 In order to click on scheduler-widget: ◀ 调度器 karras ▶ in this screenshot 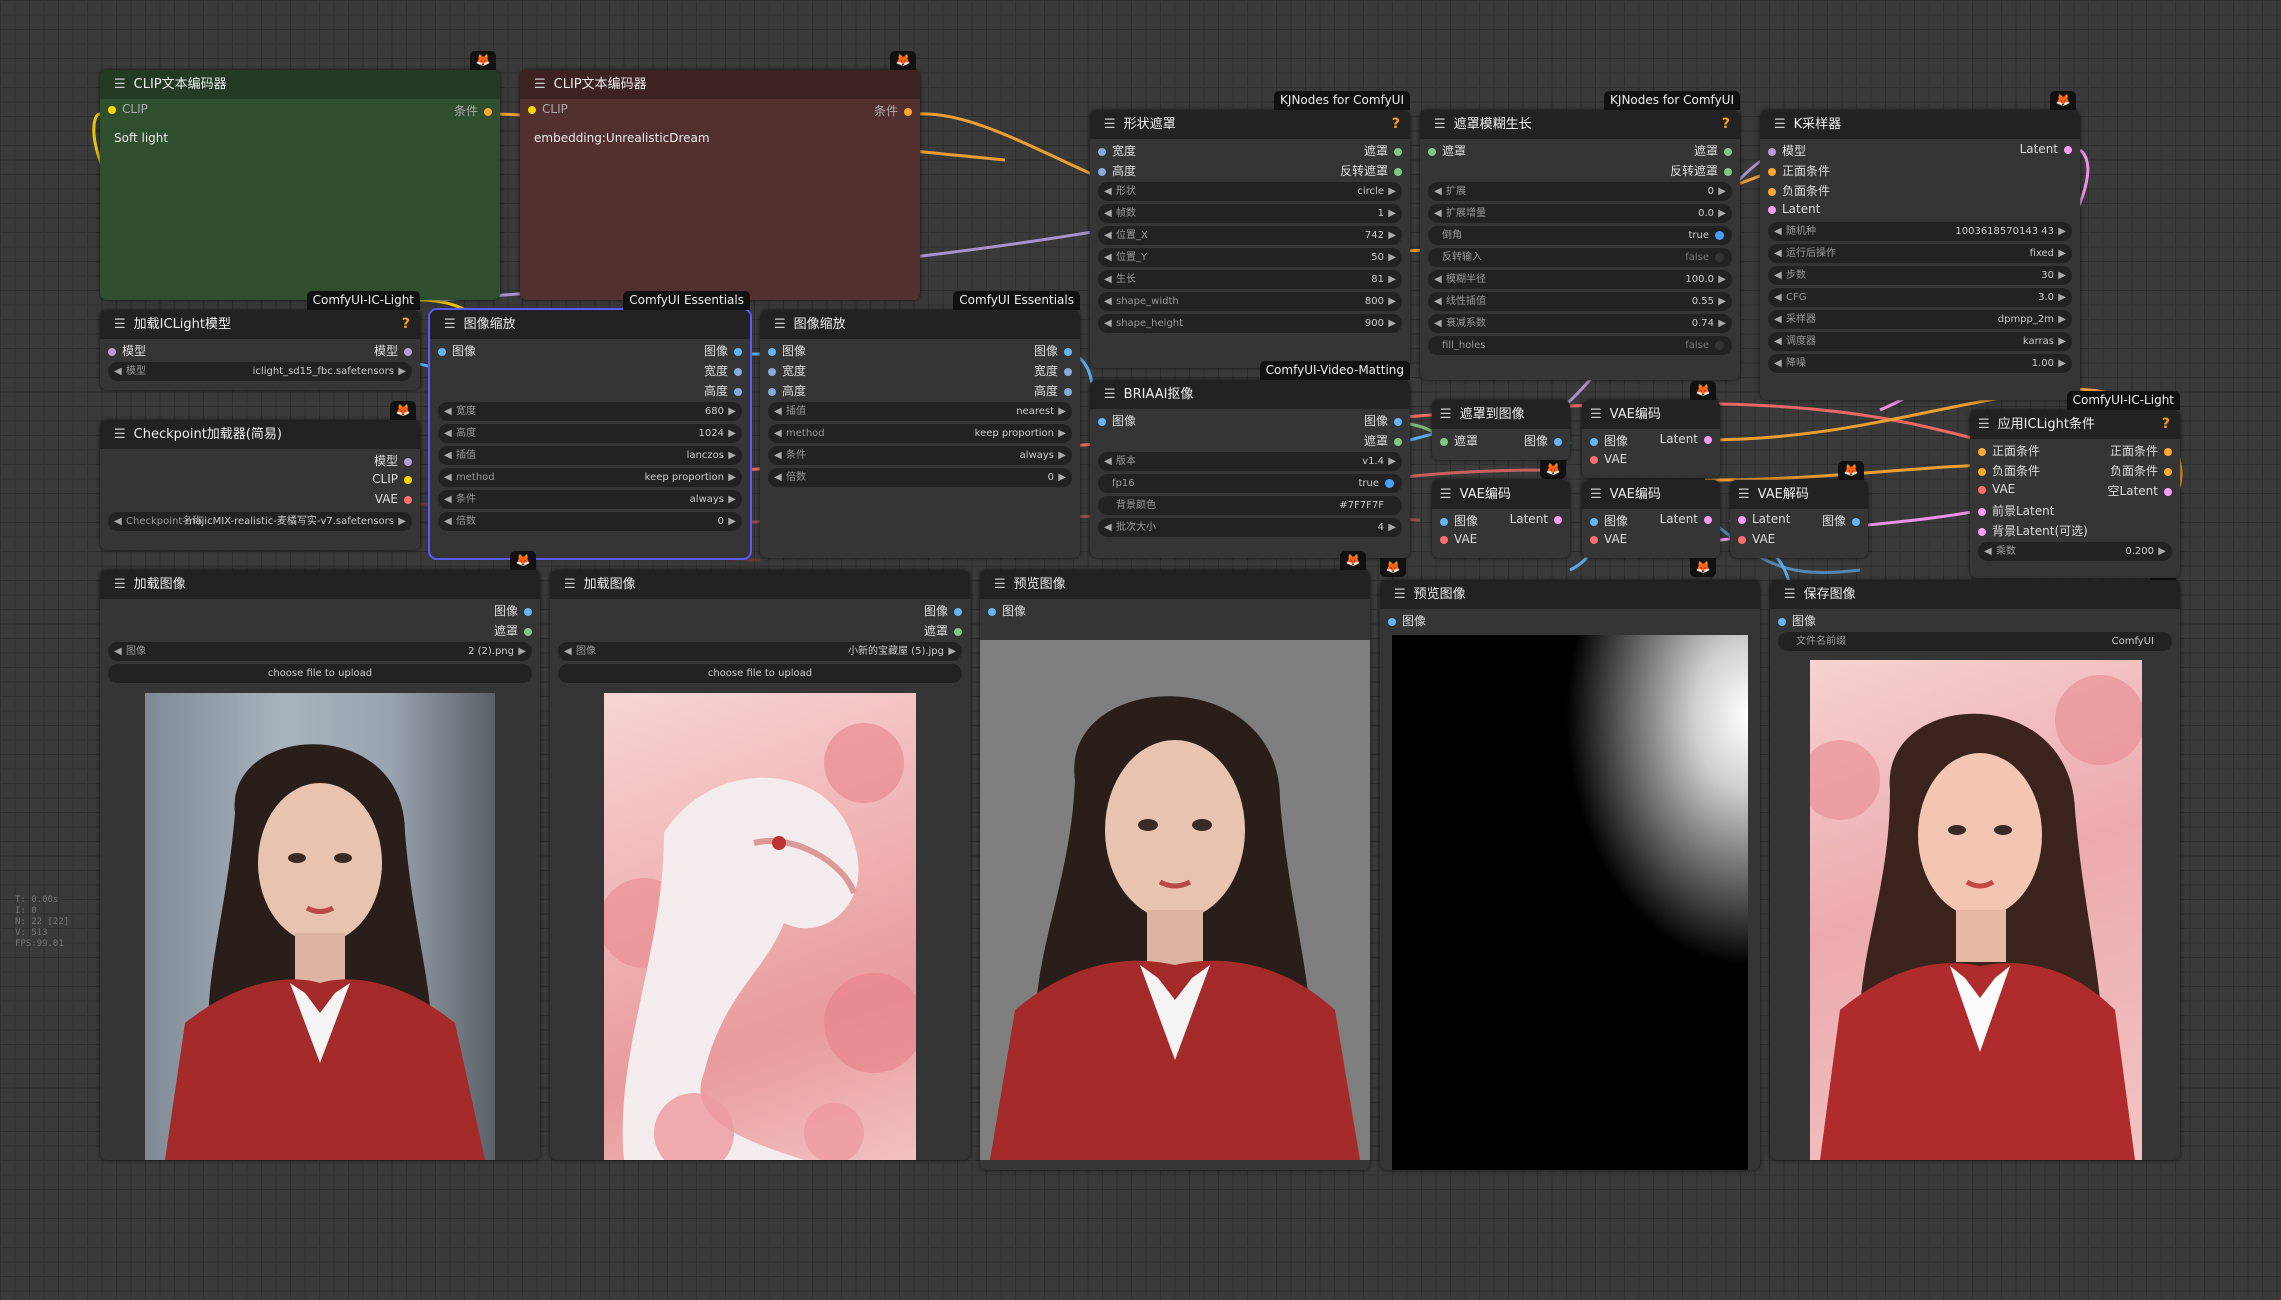, I will do `click(1920, 341)`.